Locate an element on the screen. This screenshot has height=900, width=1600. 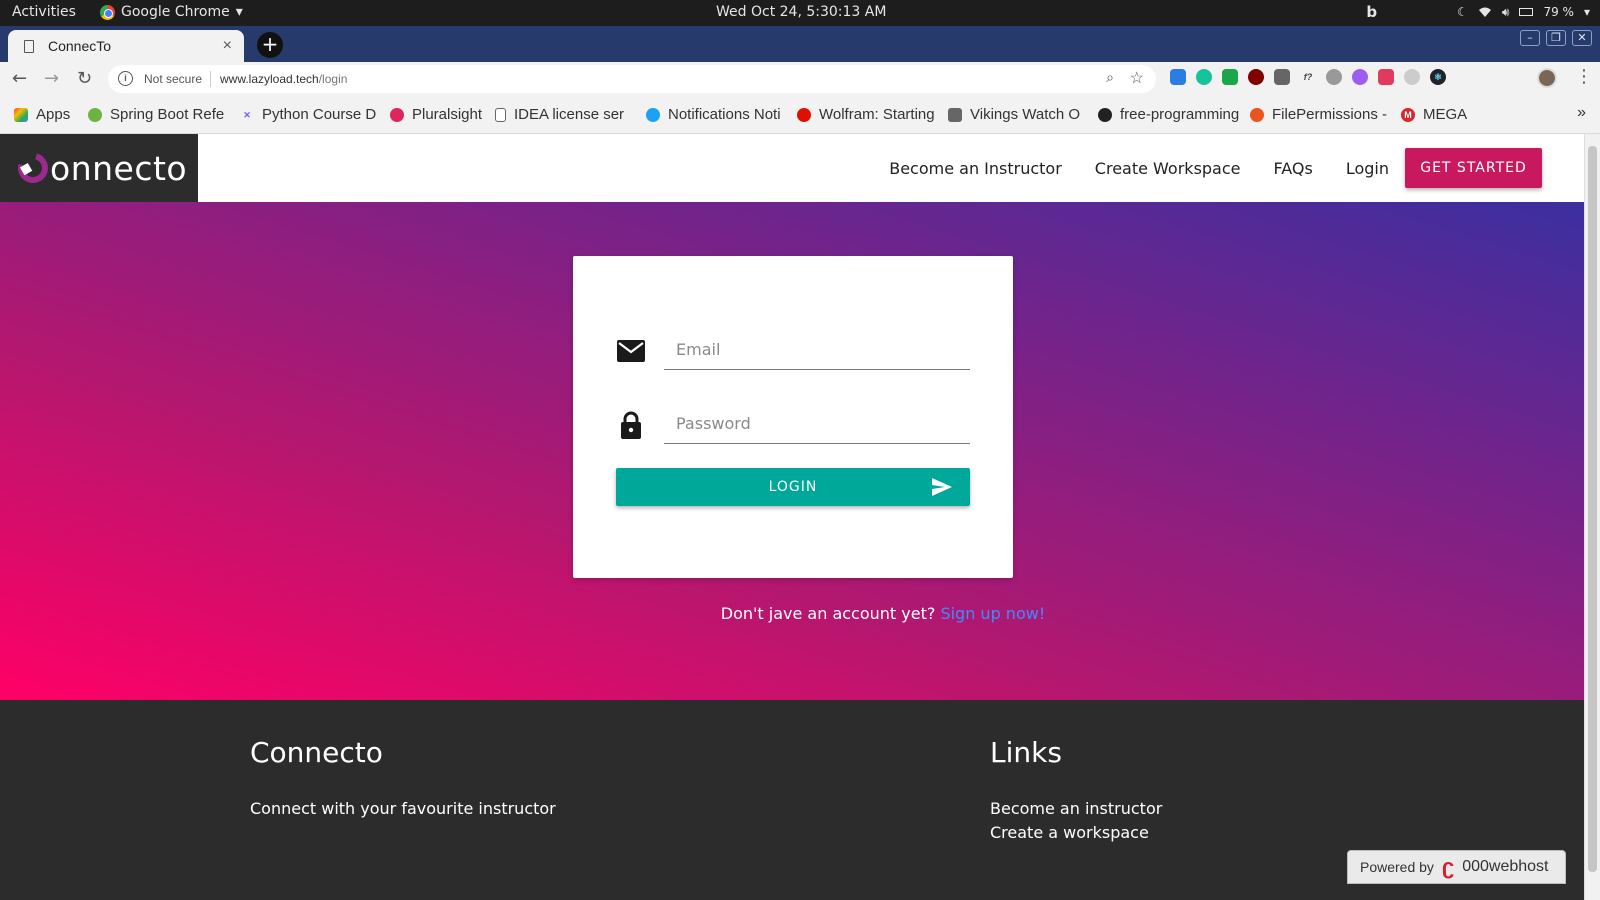
footer-links-title: Links is located at coordinates (1026, 752).